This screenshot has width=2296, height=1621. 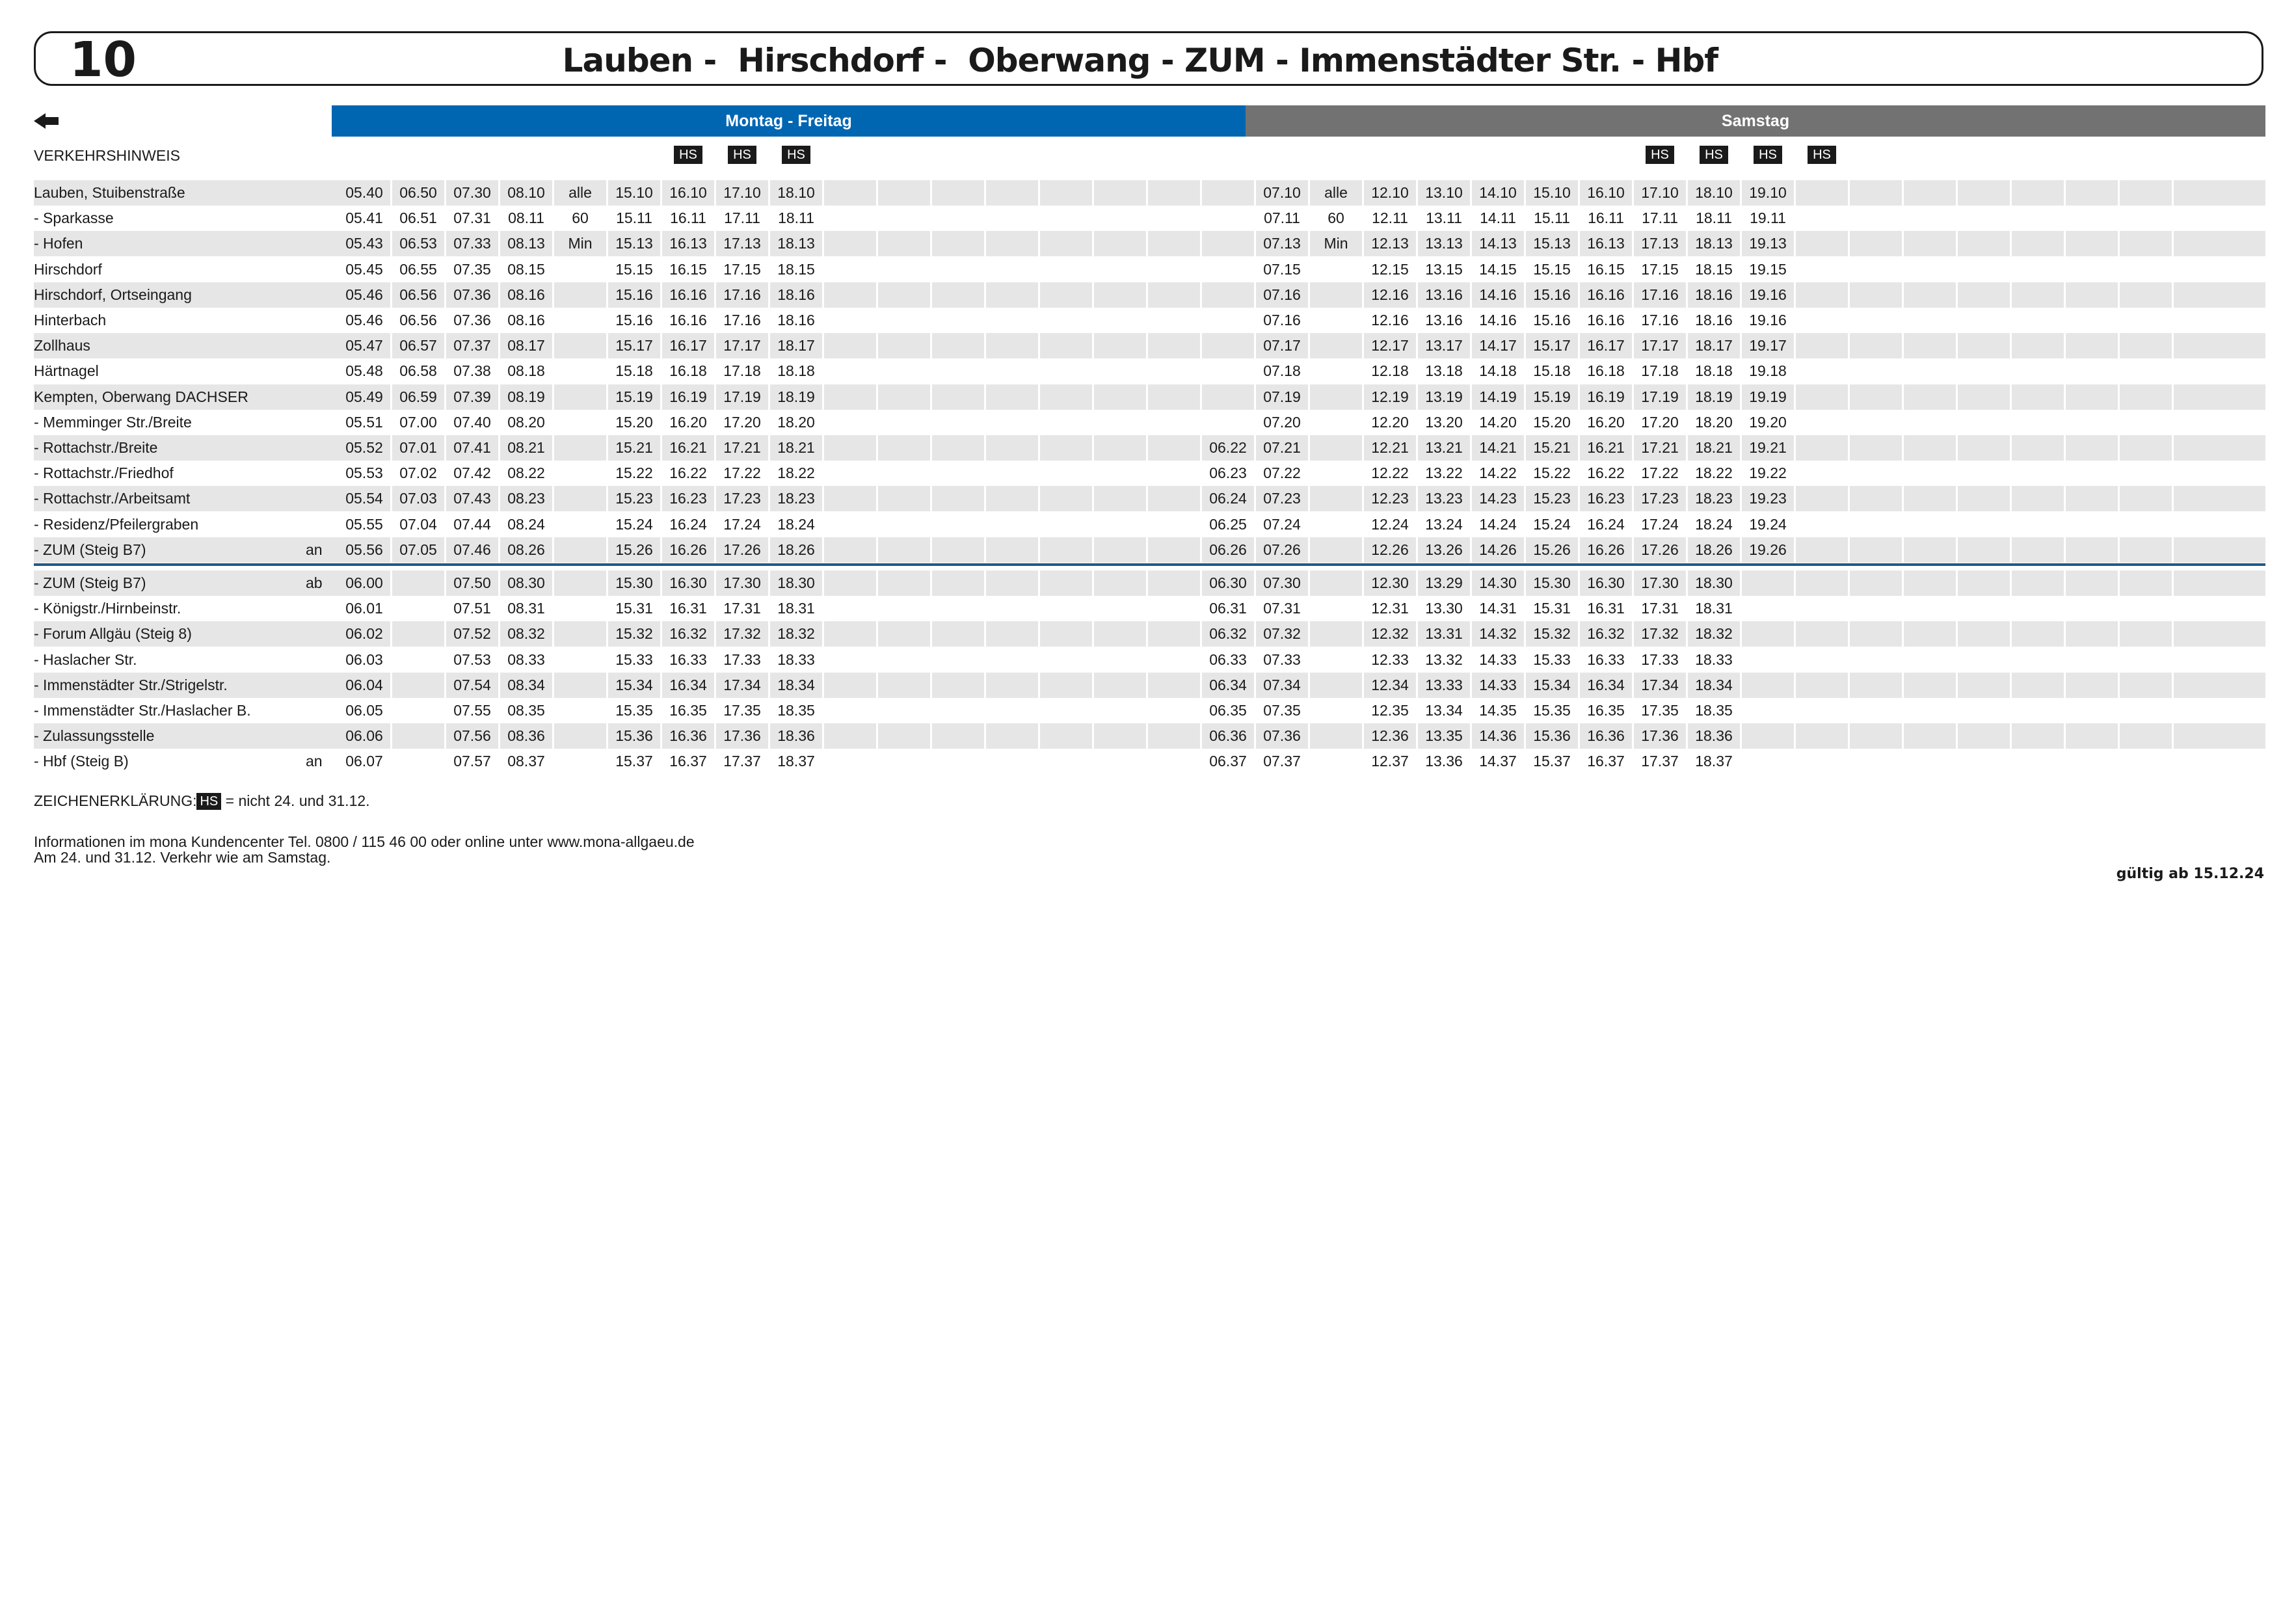 What do you see at coordinates (1499, 346) in the screenshot?
I see `time-cell: 14.17` at bounding box center [1499, 346].